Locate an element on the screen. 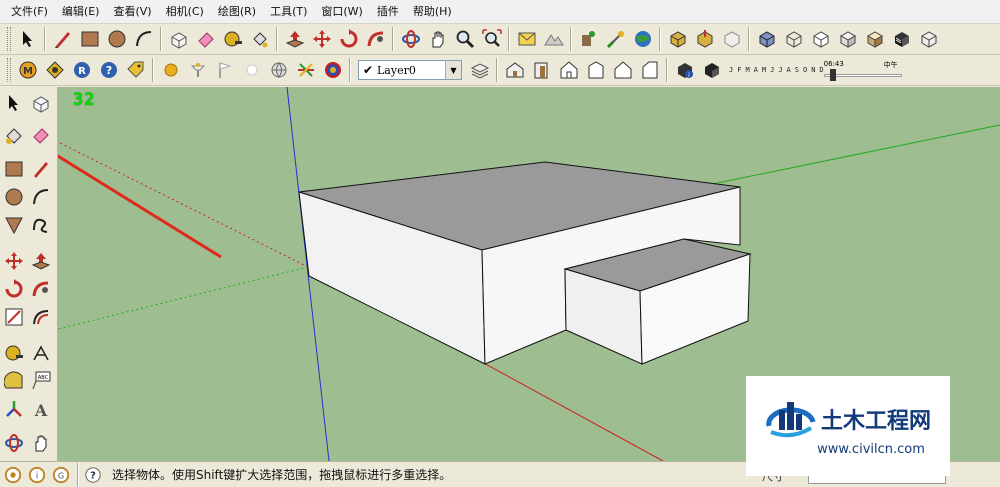  offset-icon is located at coordinates (41, 317).